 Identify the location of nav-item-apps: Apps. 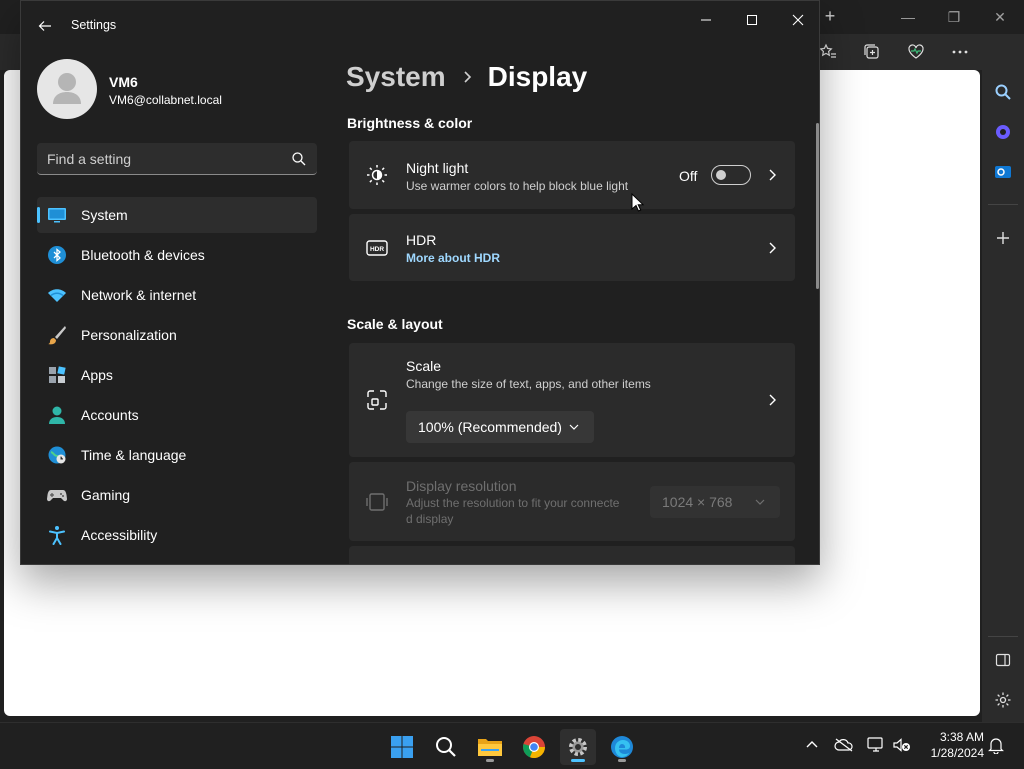
(177, 375).